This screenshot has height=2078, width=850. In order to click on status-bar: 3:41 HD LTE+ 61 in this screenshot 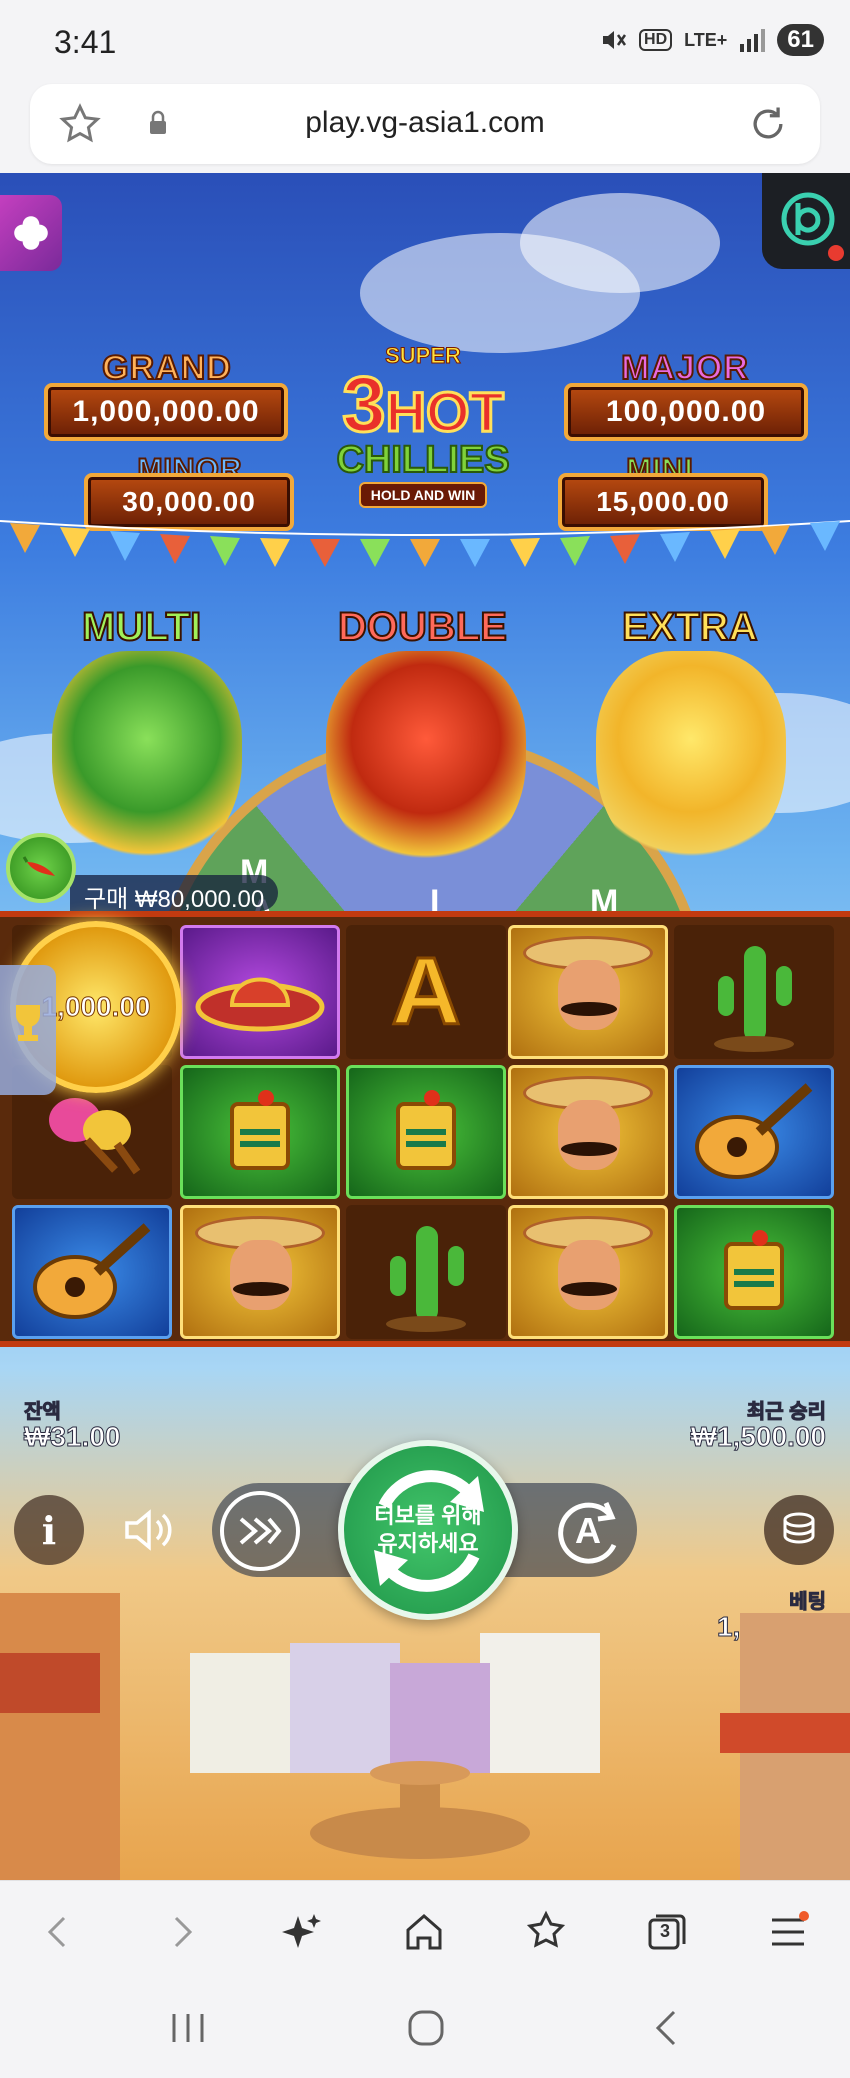, I will do `click(425, 40)`.